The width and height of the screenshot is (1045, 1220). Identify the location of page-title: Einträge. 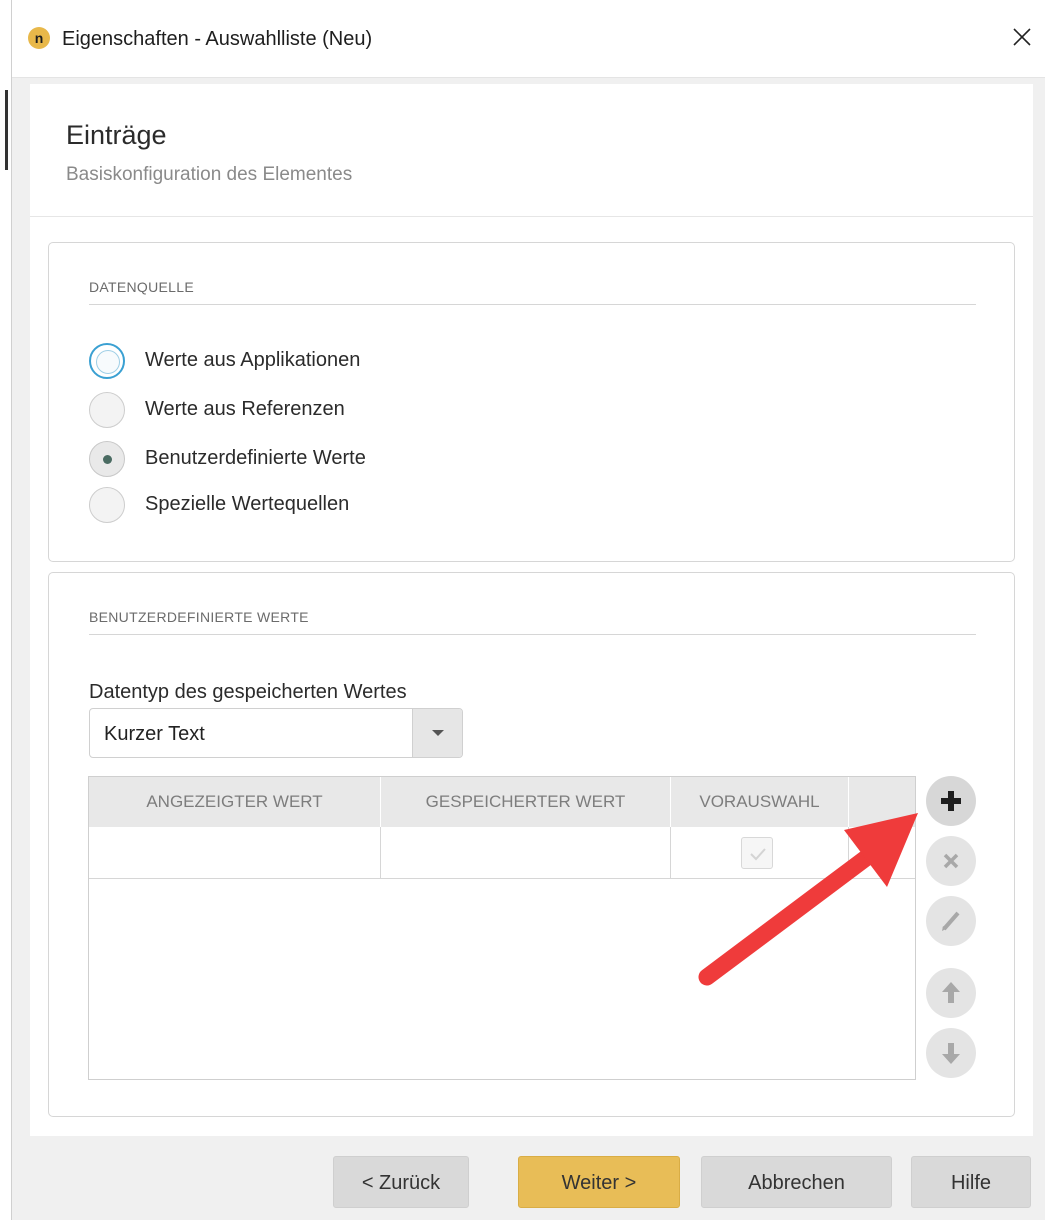
(116, 135).